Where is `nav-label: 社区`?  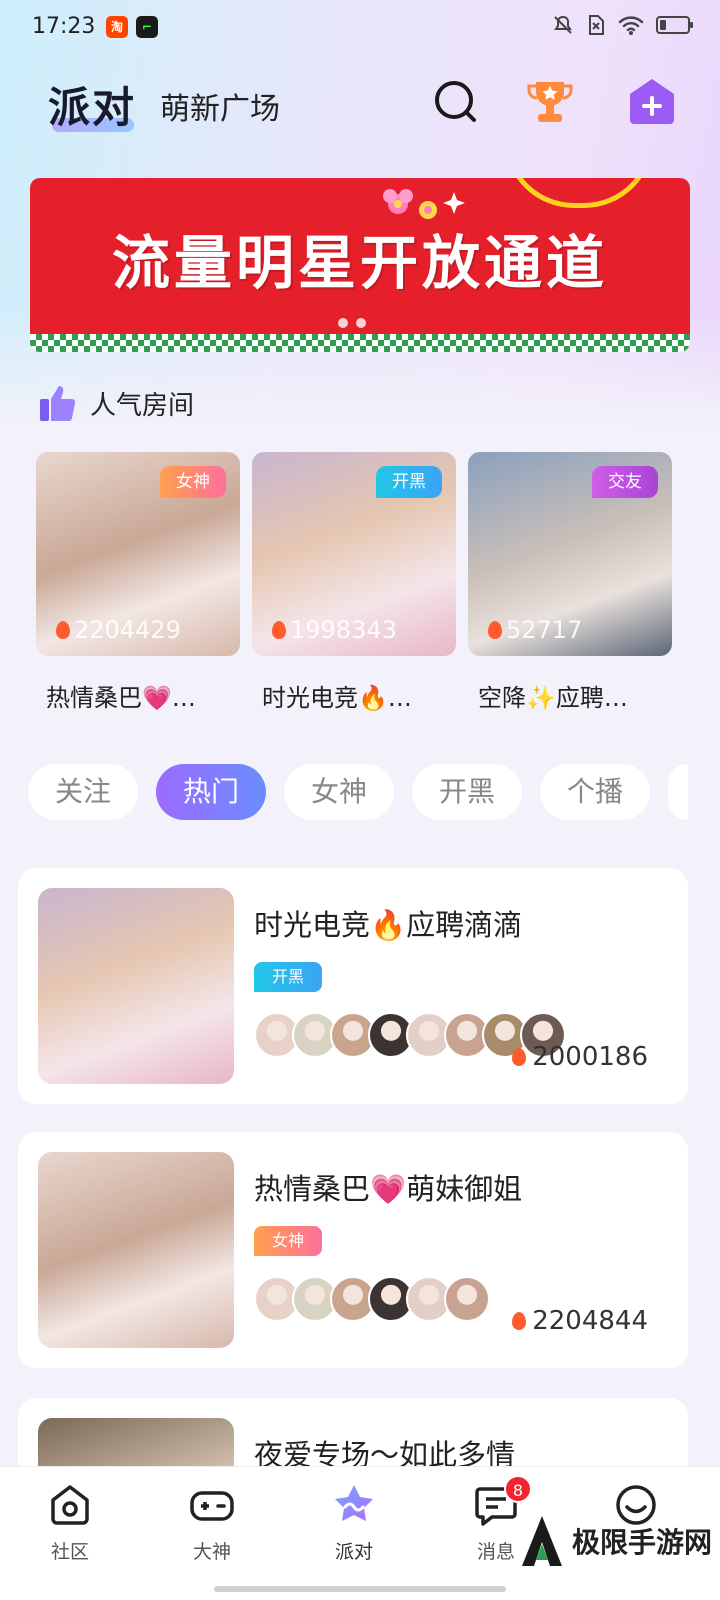
nav-label: 社区 is located at coordinates (69, 1552).